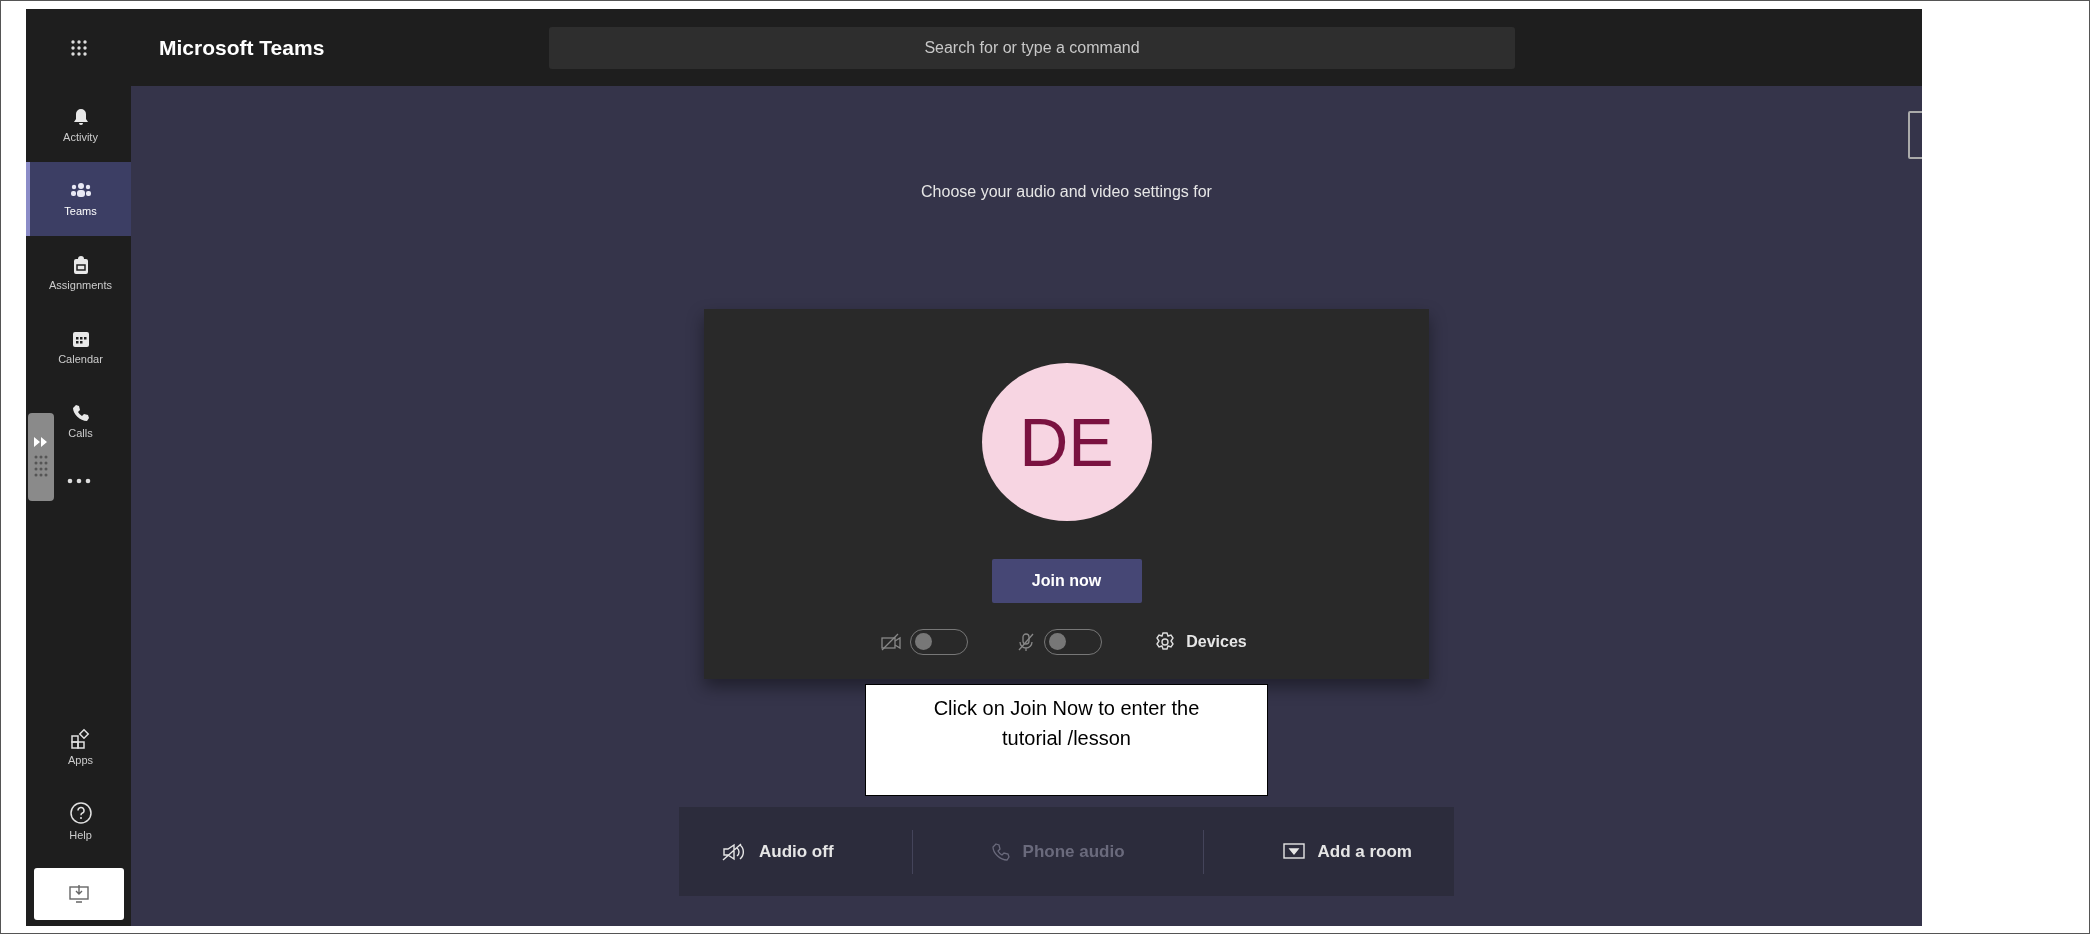 Image resolution: width=2090 pixels, height=934 pixels. I want to click on download-icon, so click(78, 894).